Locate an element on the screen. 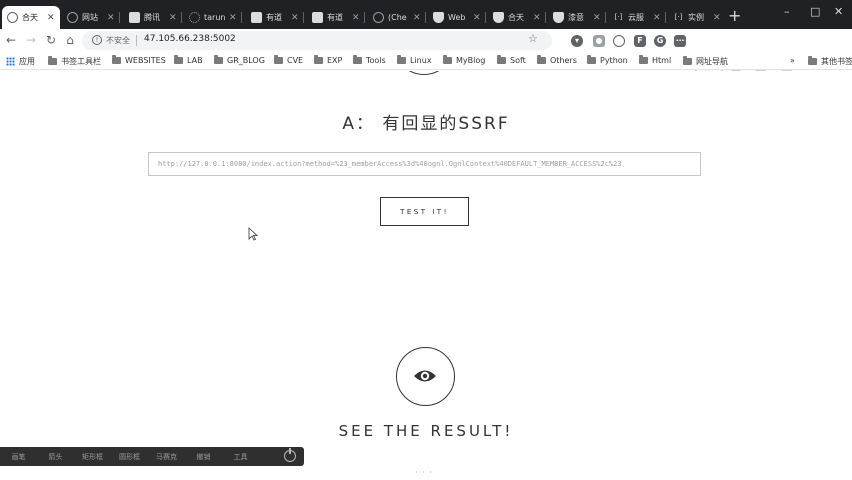 This screenshot has height=480, width=852. extension-icon: ⋯ is located at coordinates (680, 41).